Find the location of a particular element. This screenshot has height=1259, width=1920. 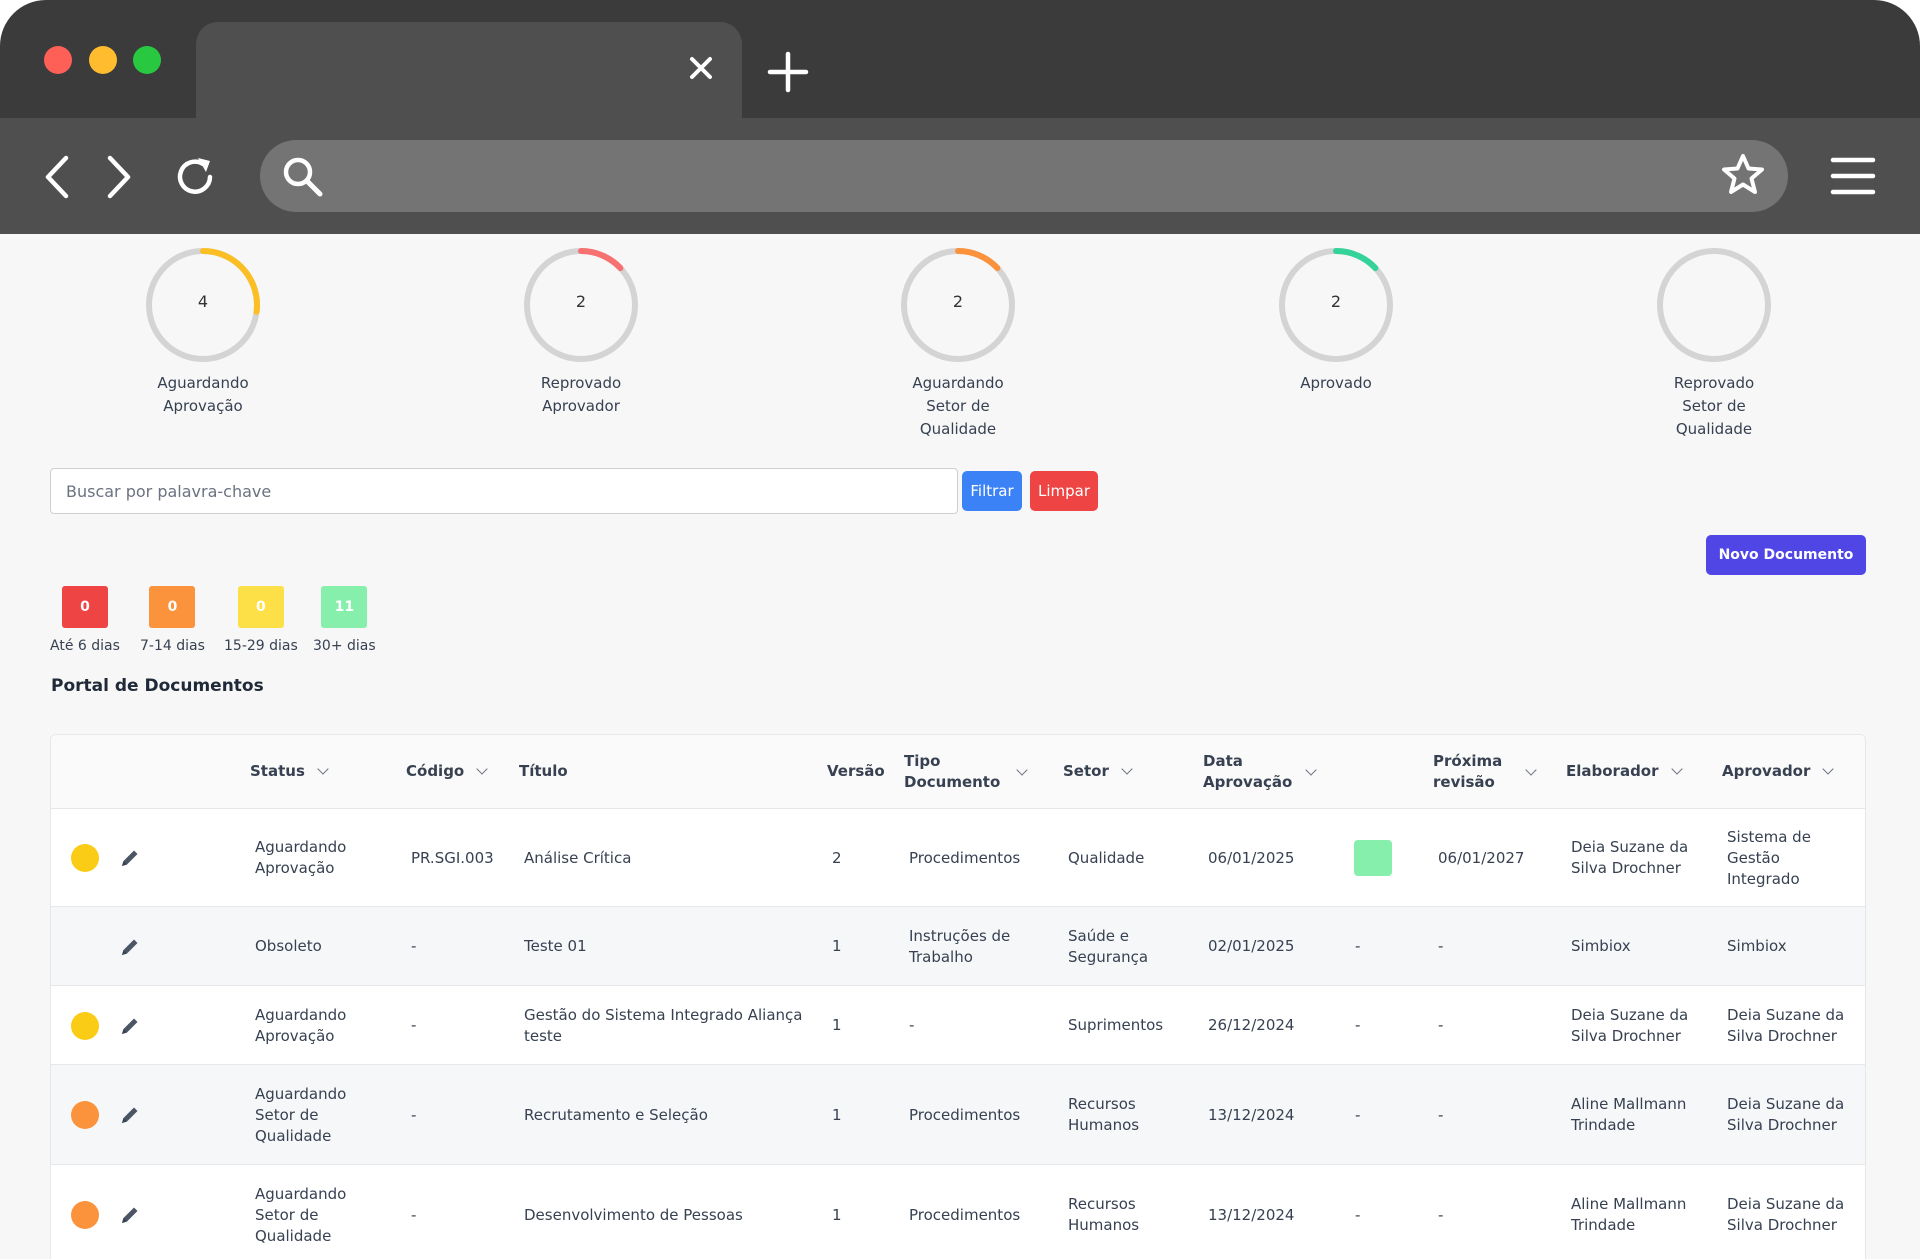

cell-versao: 2 is located at coordinates (837, 857).